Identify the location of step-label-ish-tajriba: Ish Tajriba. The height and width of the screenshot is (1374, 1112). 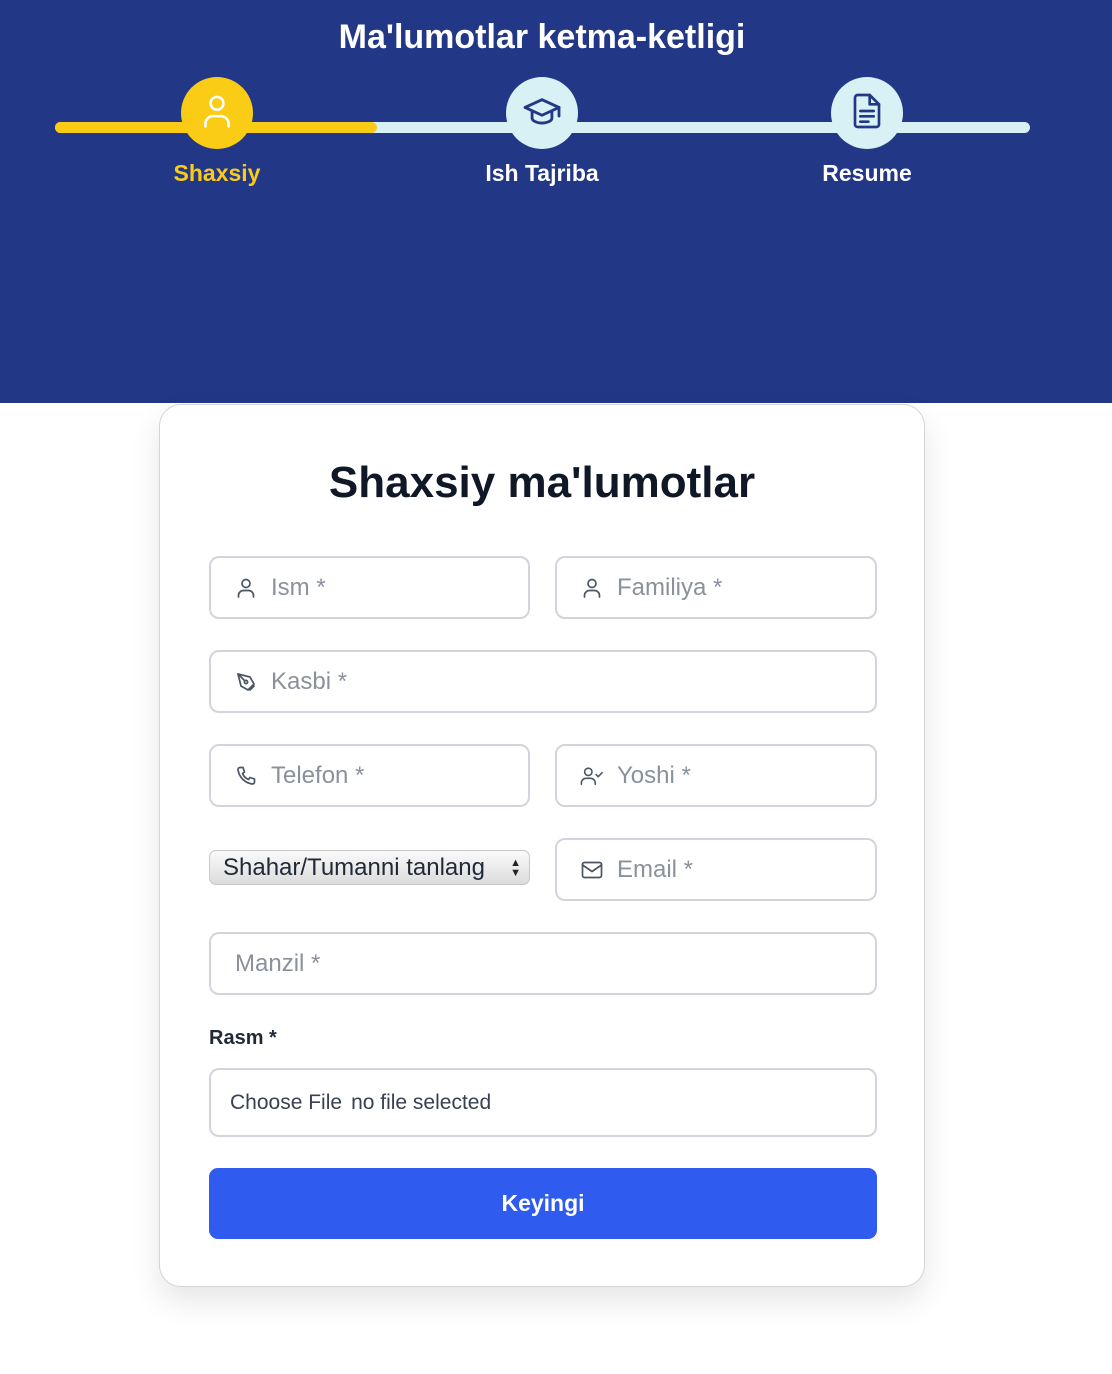
(542, 173).